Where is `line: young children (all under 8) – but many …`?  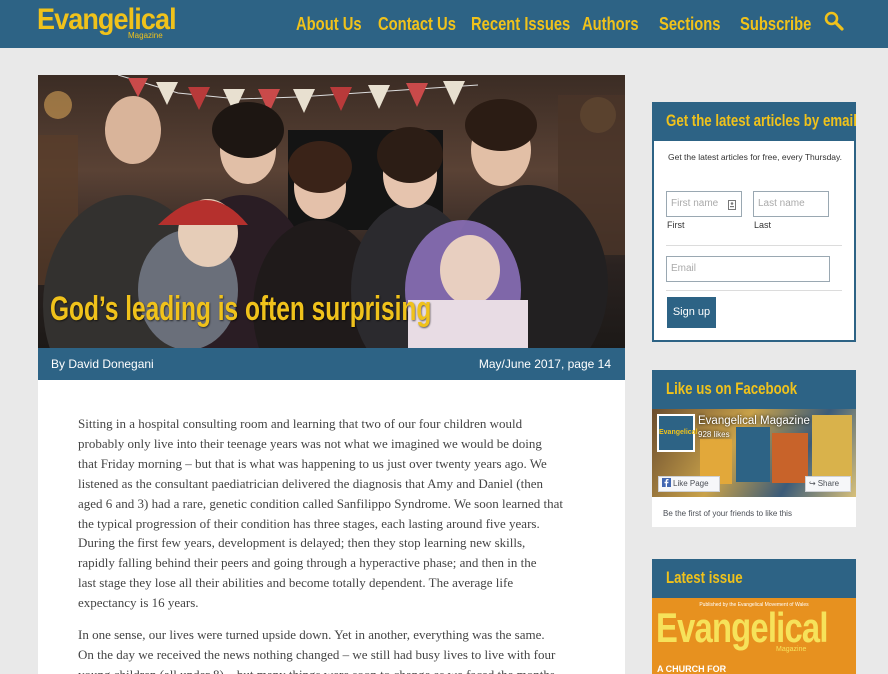 line: young children (all under 8) – but many … is located at coordinates (333, 669).